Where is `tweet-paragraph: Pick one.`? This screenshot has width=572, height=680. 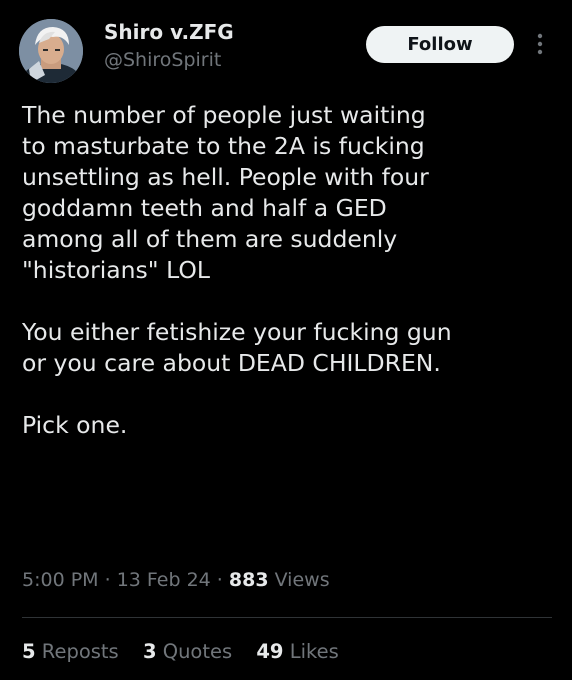
tweet-paragraph: Pick one. is located at coordinates (75, 425).